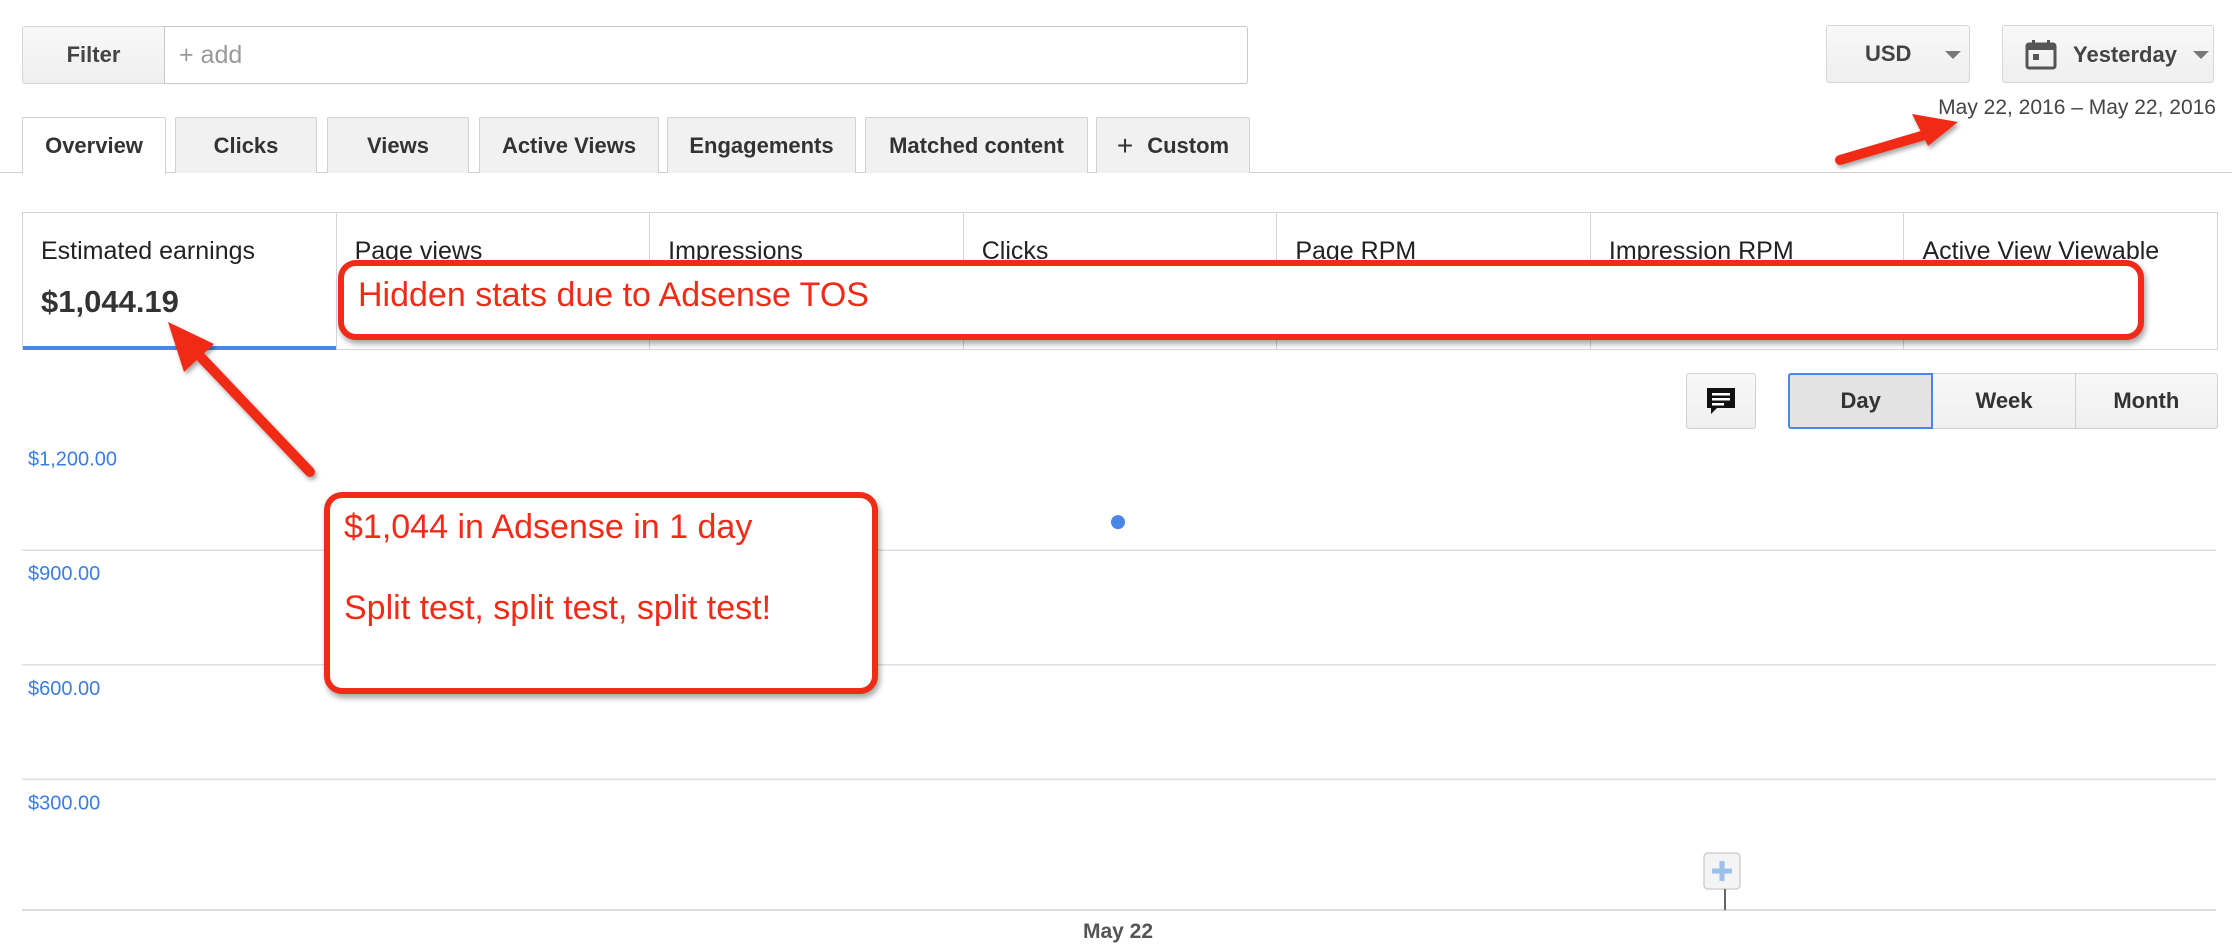 The height and width of the screenshot is (944, 2232). Describe the element at coordinates (1241, 300) in the screenshot. I see `annotation-hidden-stats: Hidden stats due to Adsense TOS` at that location.